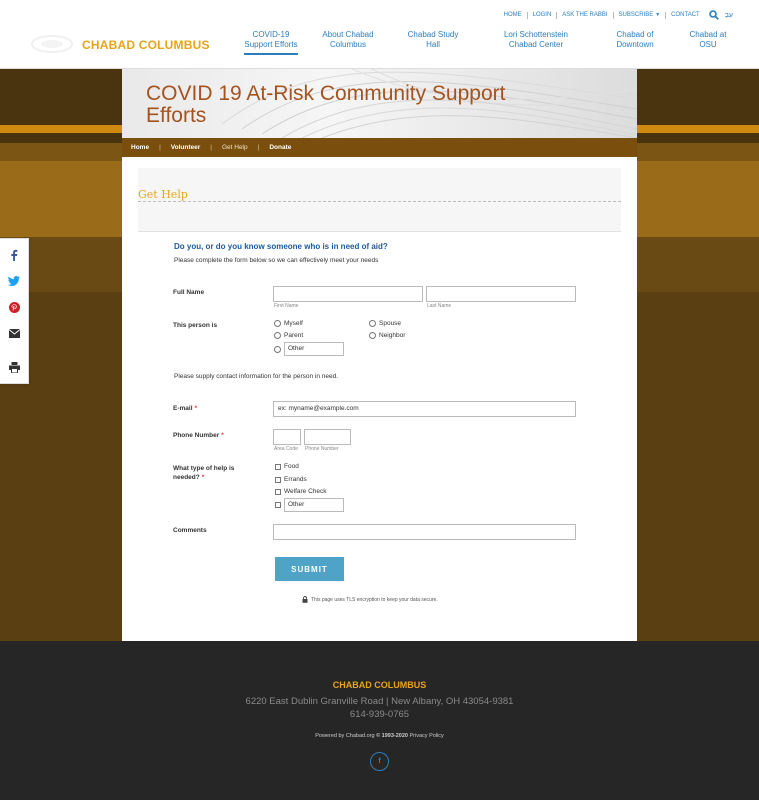 The height and width of the screenshot is (800, 759). I want to click on email-label-text: E-mail, so click(183, 408).